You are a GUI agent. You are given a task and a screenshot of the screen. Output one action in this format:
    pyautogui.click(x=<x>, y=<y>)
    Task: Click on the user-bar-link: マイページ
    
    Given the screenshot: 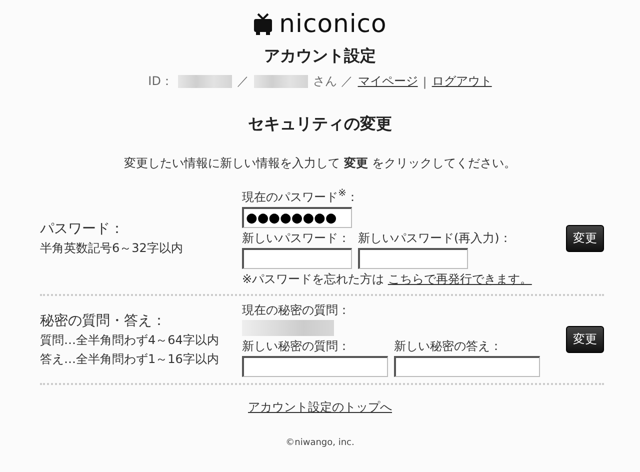 What is the action you would take?
    pyautogui.click(x=388, y=81)
    